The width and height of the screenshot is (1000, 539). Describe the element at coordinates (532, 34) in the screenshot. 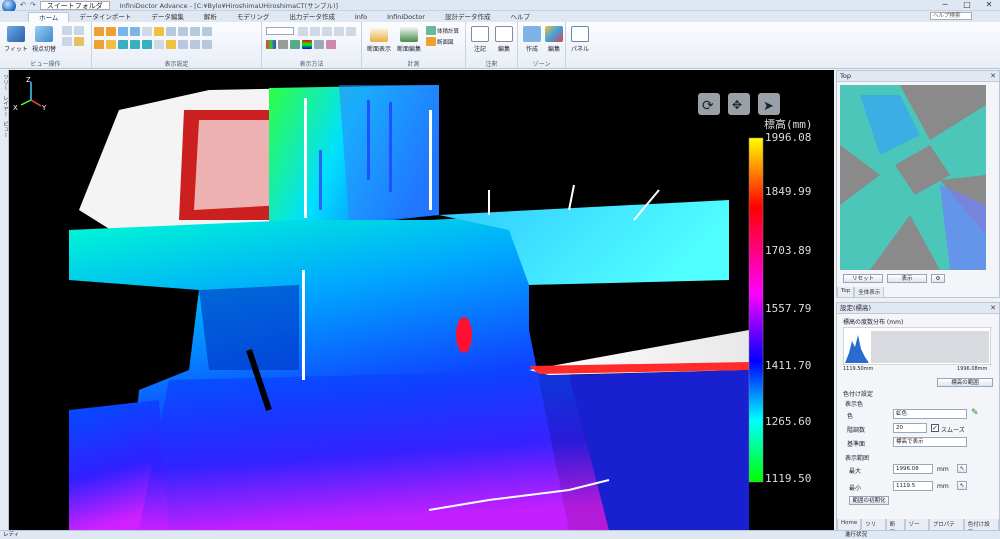

I see `zone-create-icon` at that location.